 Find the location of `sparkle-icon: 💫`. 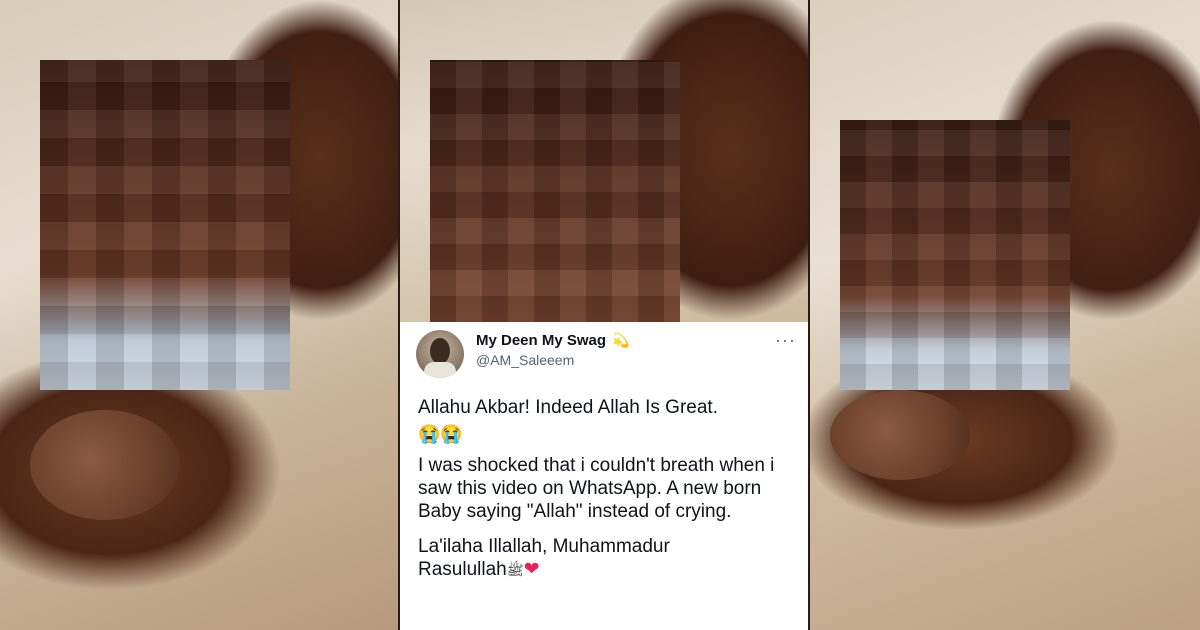

sparkle-icon: 💫 is located at coordinates (621, 340).